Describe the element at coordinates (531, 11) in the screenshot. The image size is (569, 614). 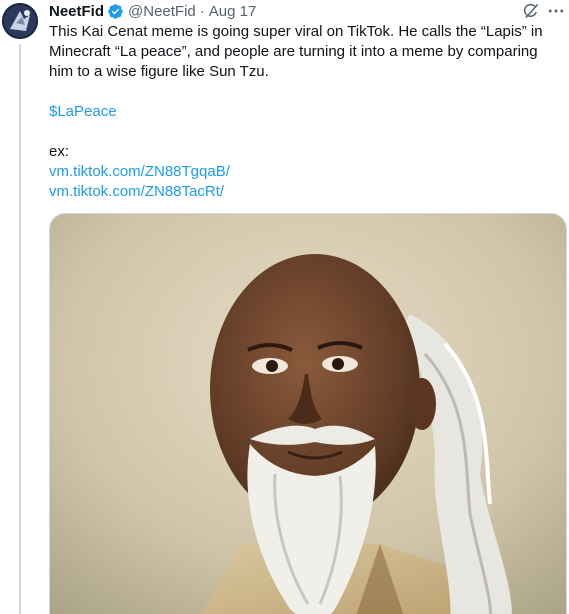
I see `grok-icon` at that location.